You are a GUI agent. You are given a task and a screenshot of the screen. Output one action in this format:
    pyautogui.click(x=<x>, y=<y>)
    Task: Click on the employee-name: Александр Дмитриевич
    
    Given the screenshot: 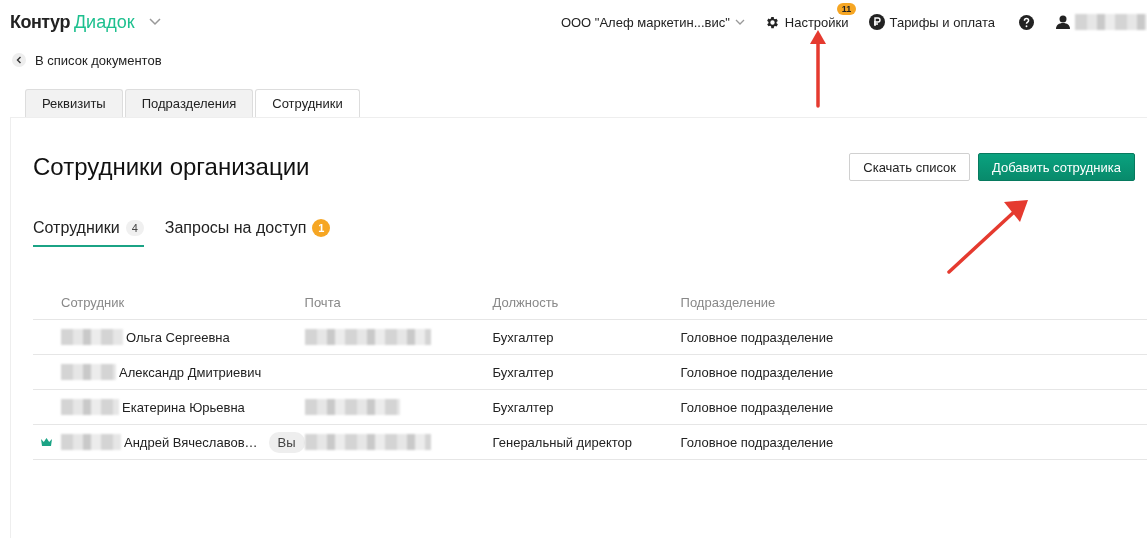 What is the action you would take?
    pyautogui.click(x=190, y=372)
    